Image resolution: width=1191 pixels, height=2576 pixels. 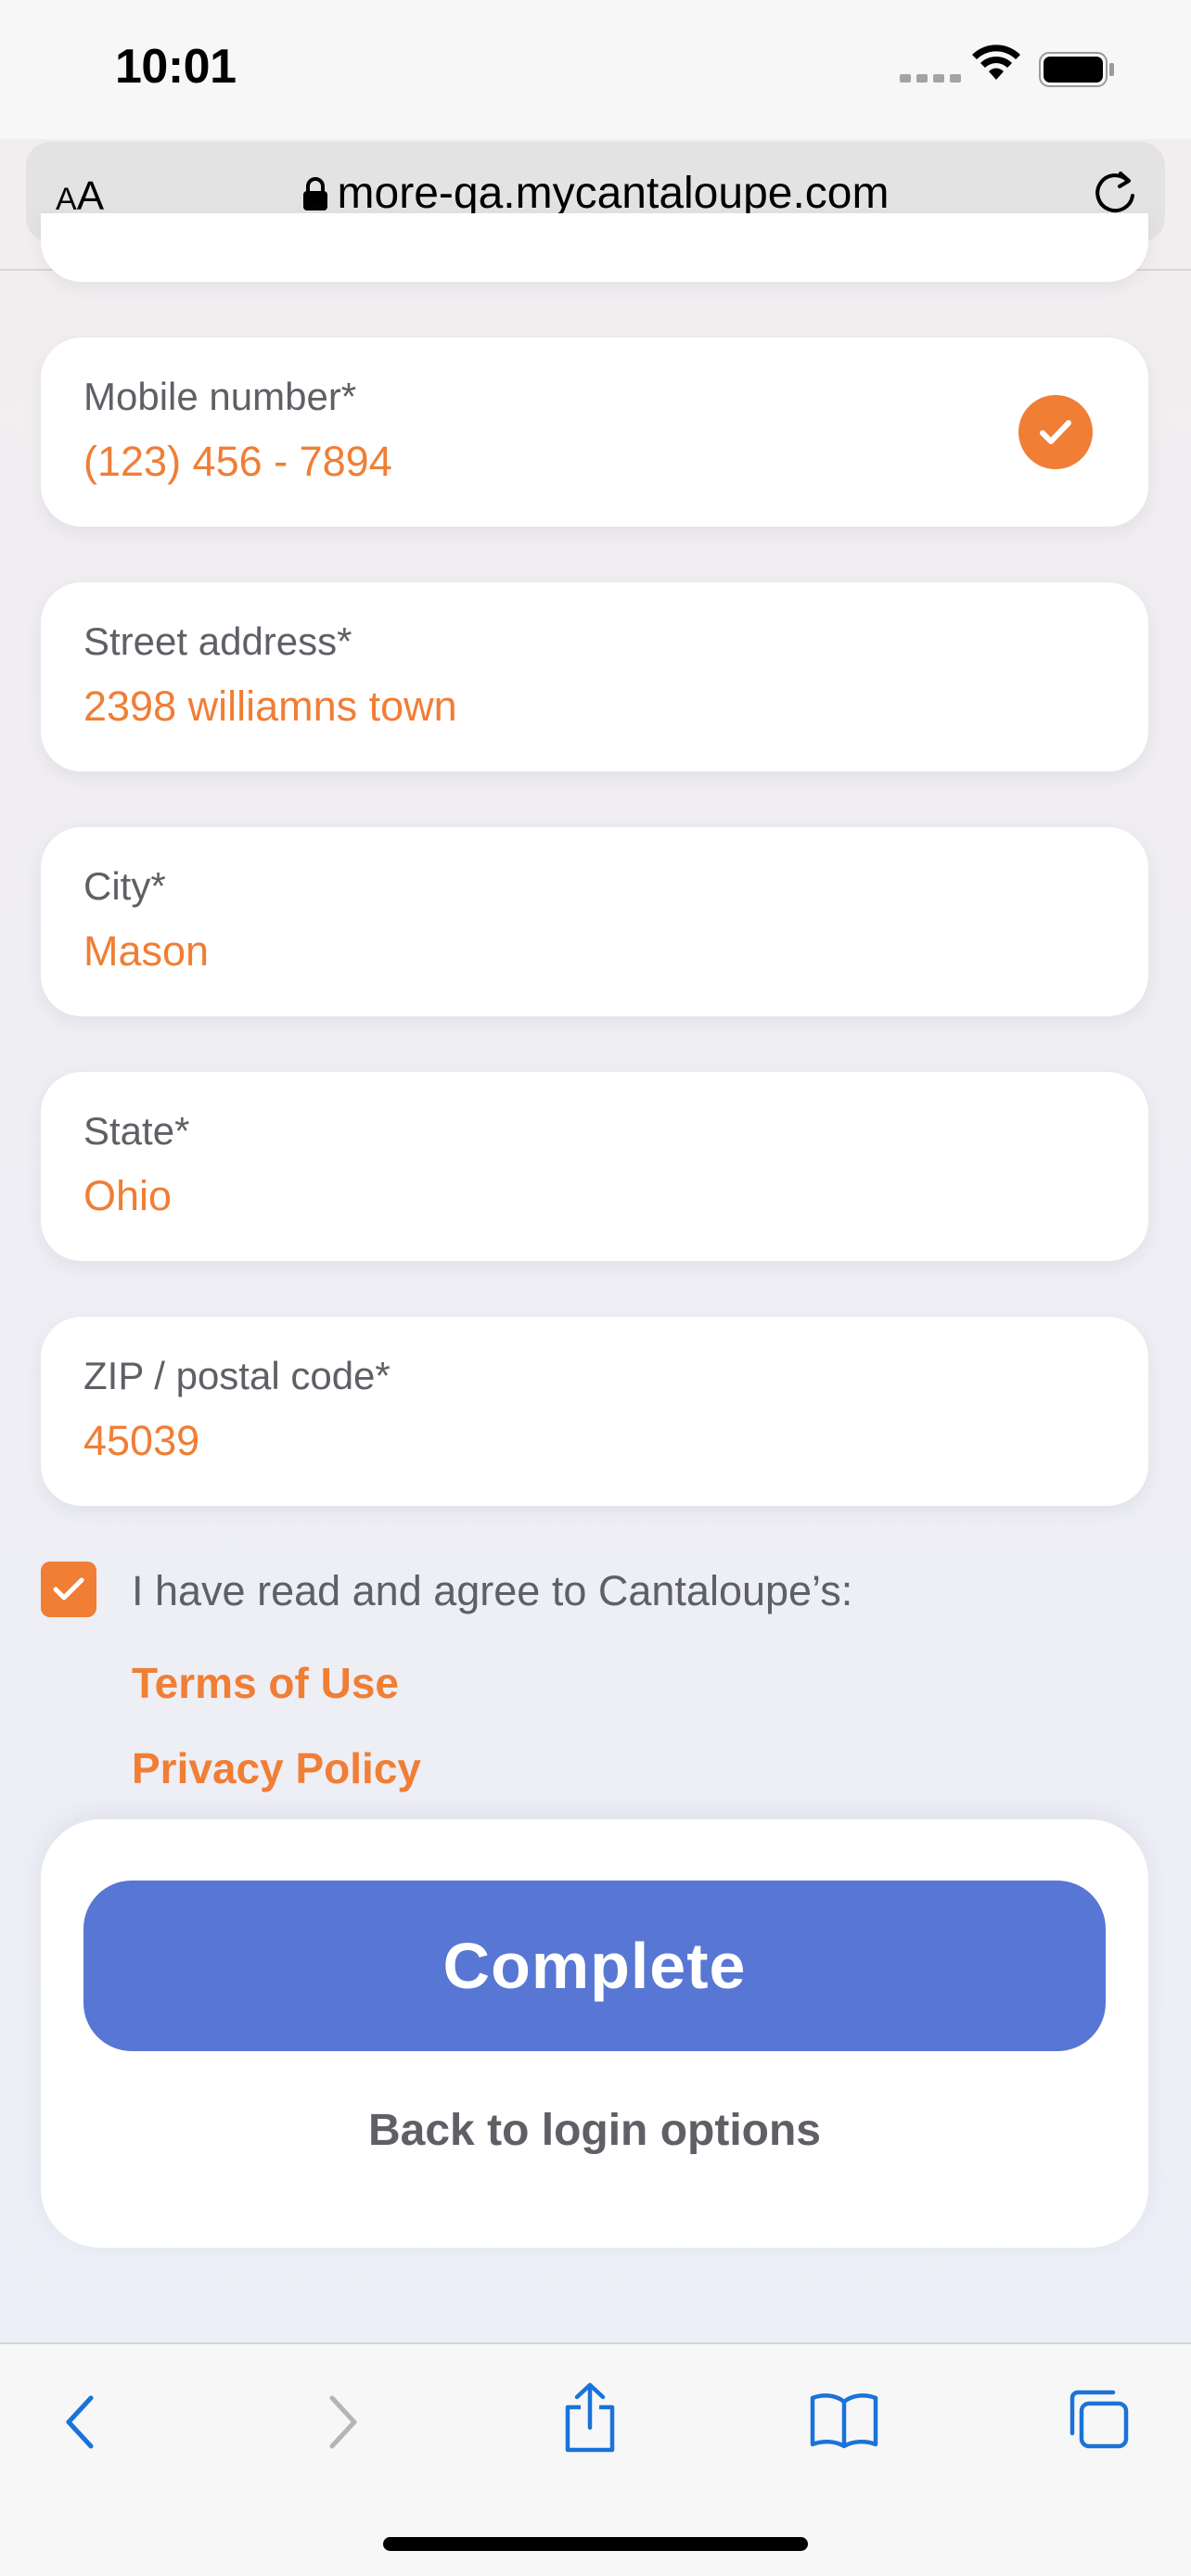 I want to click on share-icon, so click(x=590, y=2418).